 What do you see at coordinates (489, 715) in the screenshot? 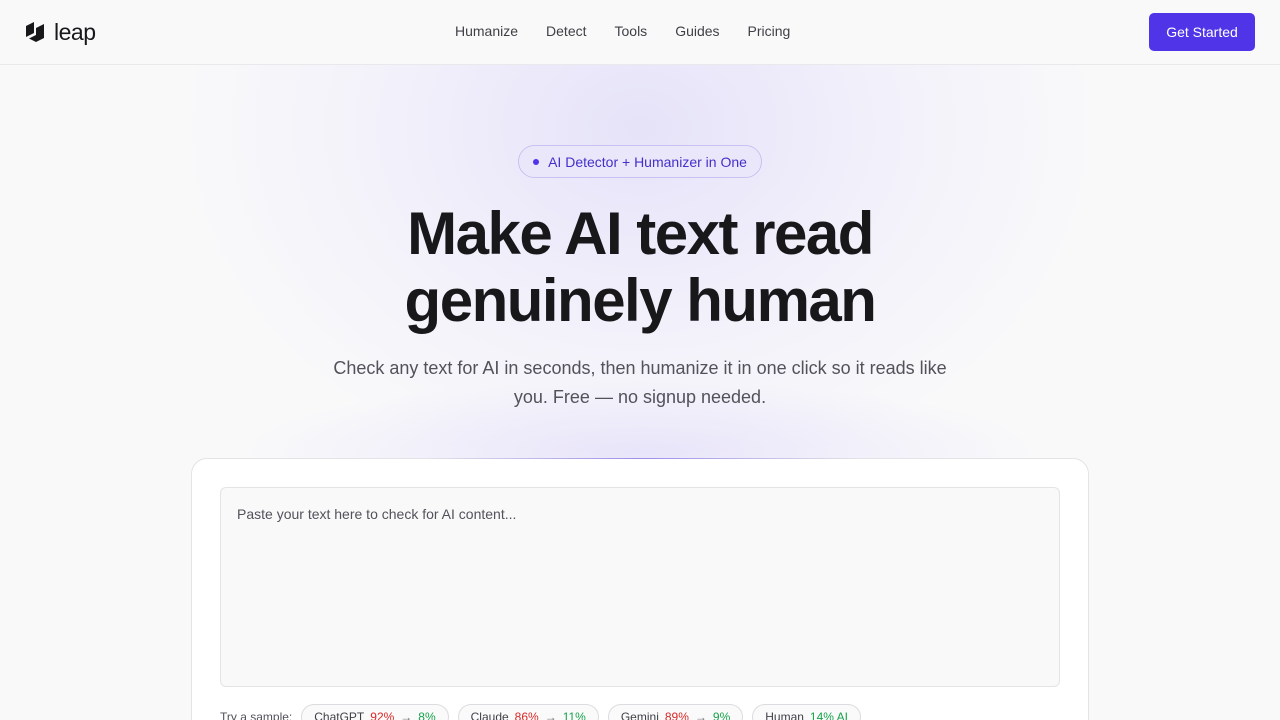
I see `chip-name: Claude` at bounding box center [489, 715].